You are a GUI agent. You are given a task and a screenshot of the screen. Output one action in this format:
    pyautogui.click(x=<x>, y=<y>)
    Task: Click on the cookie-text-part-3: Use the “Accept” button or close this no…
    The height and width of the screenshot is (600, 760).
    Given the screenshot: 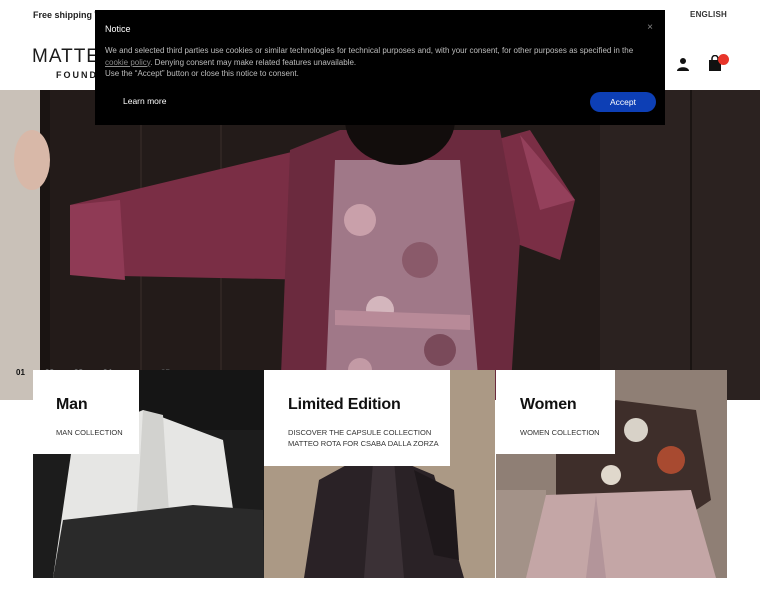 What is the action you would take?
    pyautogui.click(x=202, y=73)
    